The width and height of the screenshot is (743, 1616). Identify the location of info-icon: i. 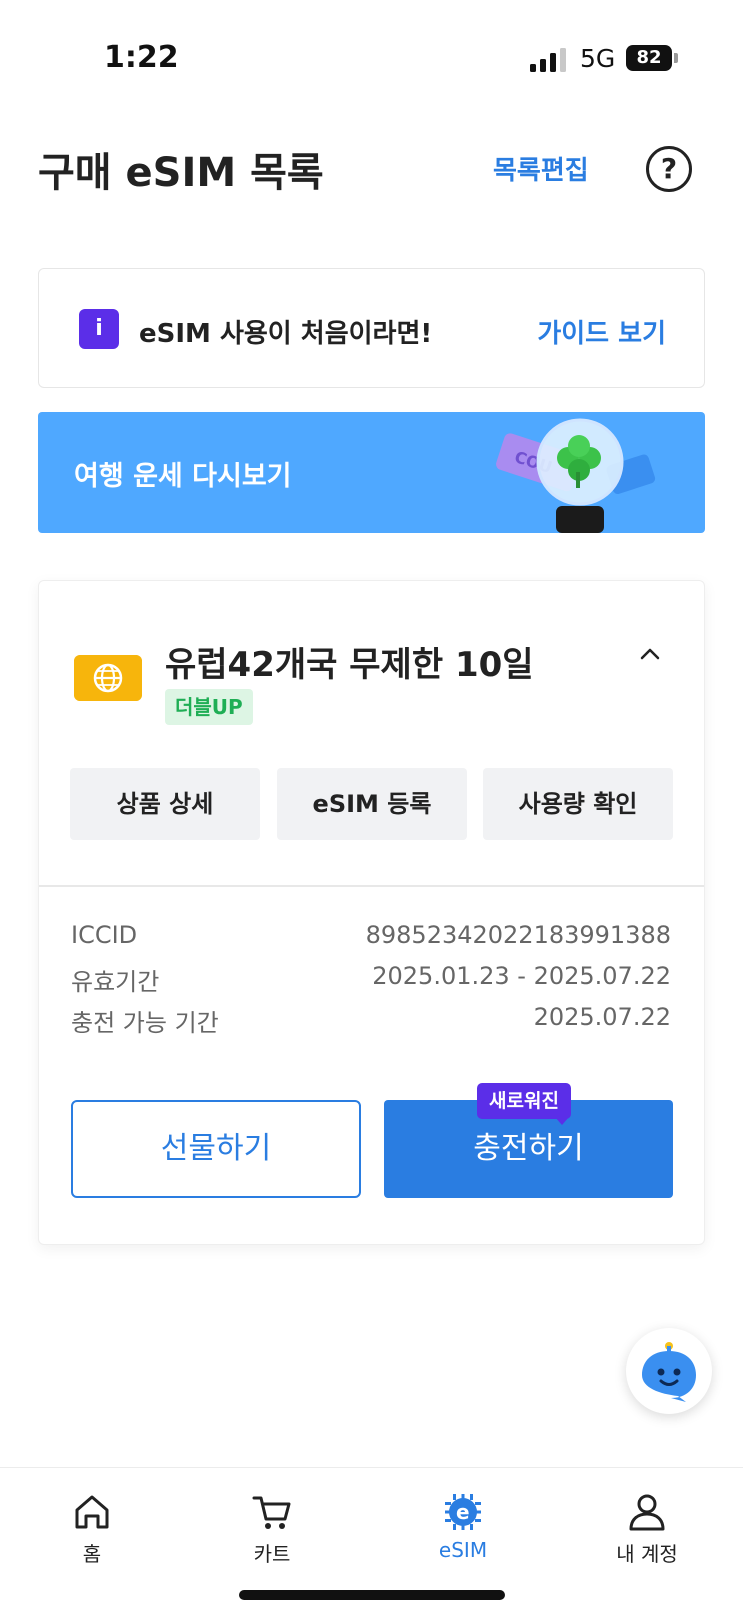
(99, 329).